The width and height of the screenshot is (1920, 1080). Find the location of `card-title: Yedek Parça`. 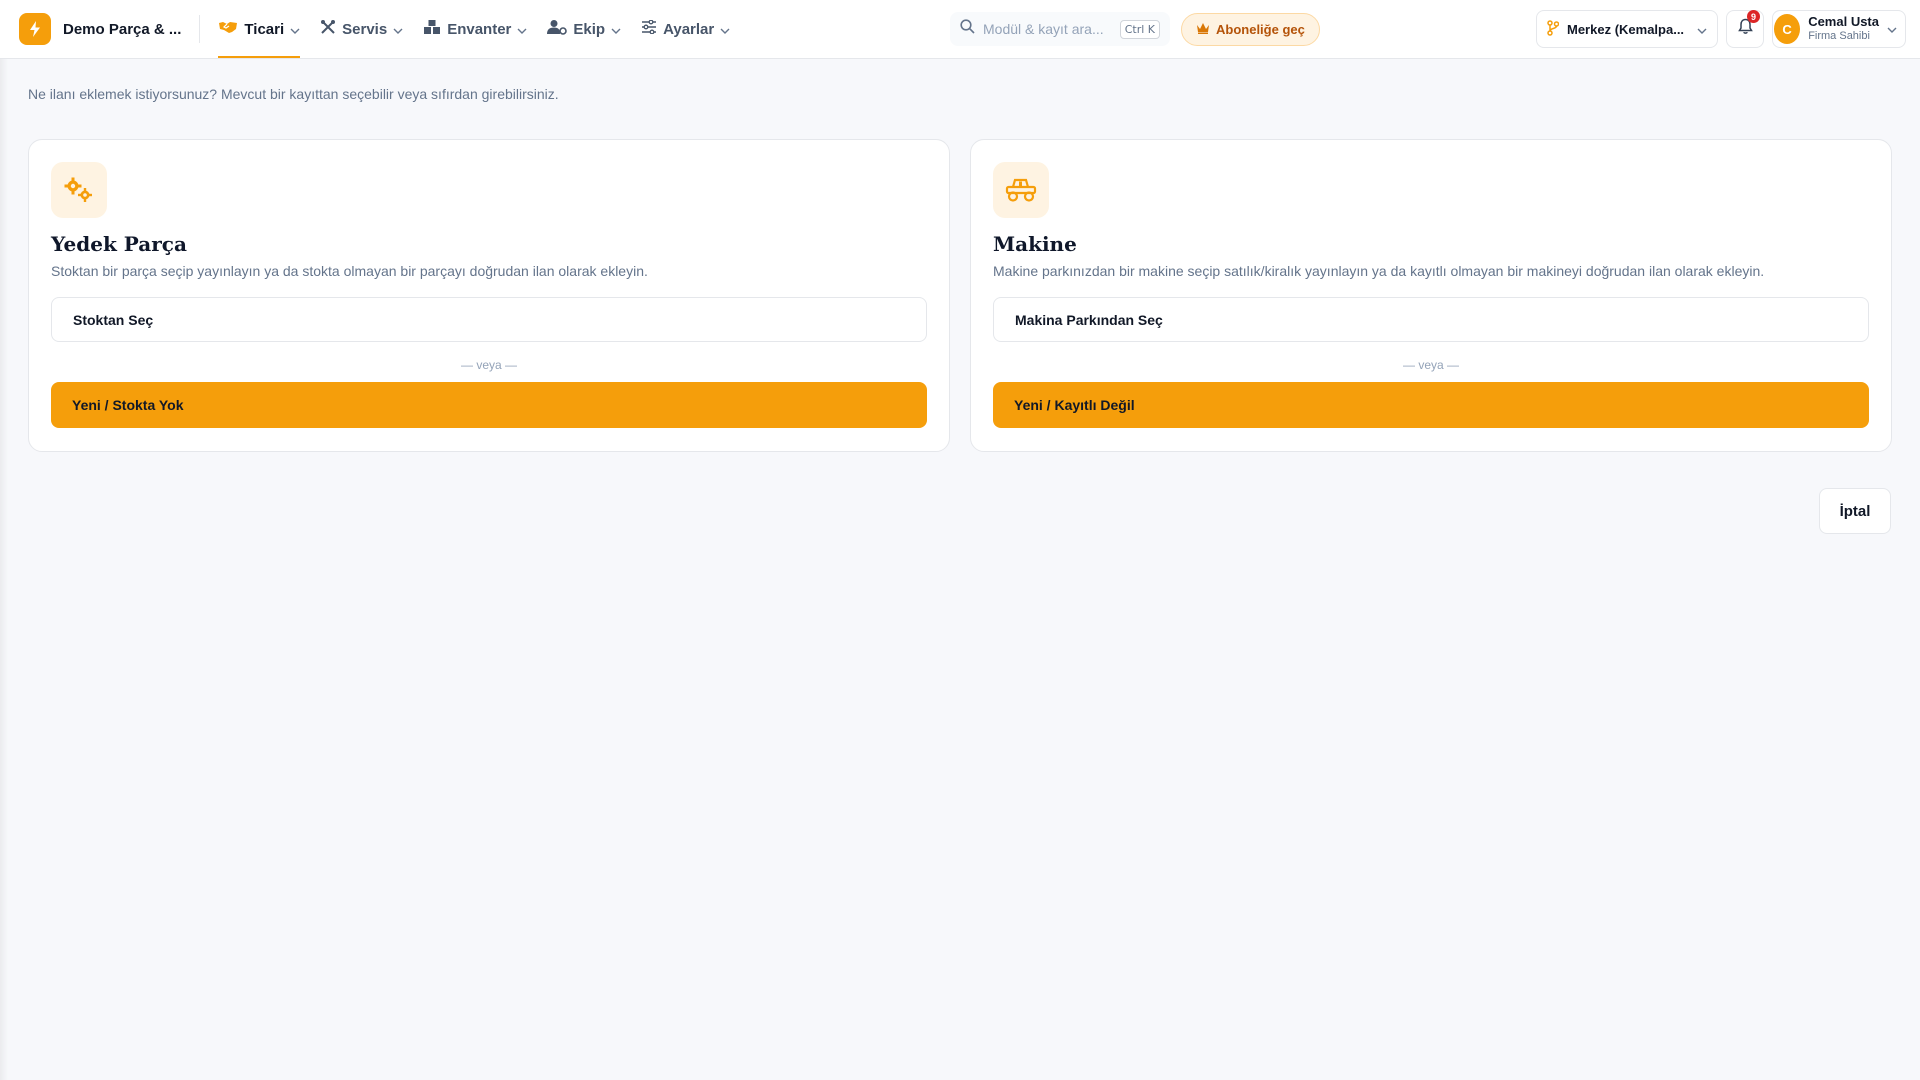

card-title: Yedek Parça is located at coordinates (119, 244).